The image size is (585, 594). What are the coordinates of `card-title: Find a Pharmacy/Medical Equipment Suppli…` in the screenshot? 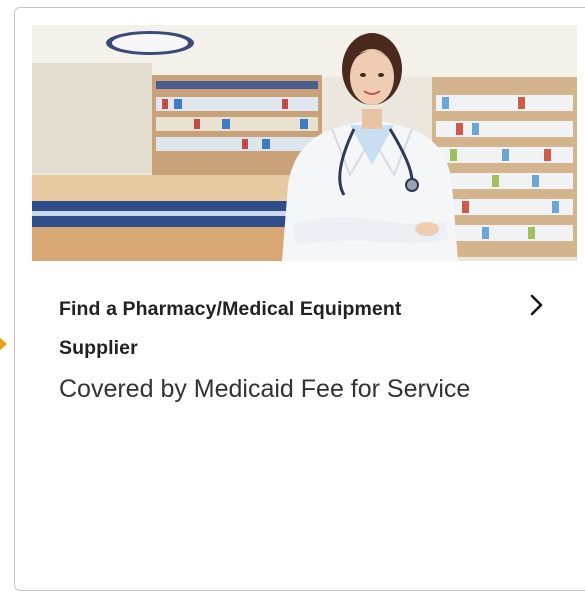 It's located at (249, 329).